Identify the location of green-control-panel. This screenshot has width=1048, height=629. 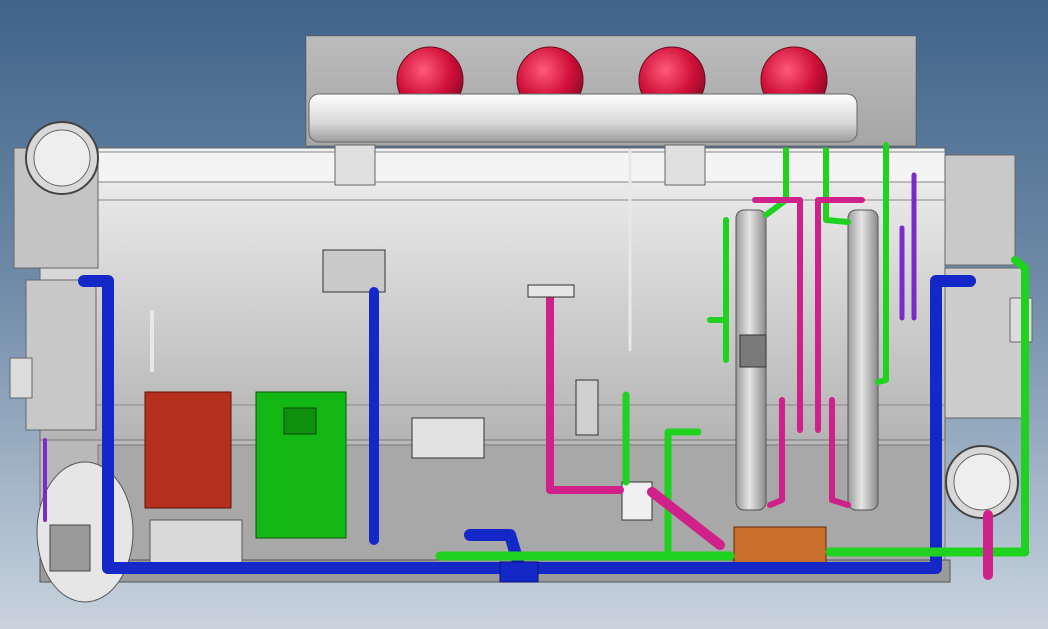
(301, 465).